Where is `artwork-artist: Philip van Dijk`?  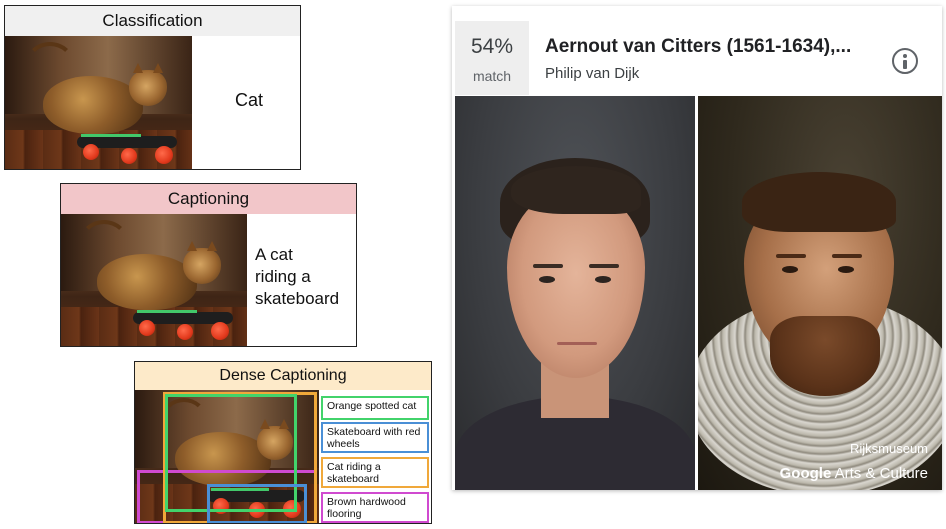 artwork-artist: Philip van Dijk is located at coordinates (592, 73).